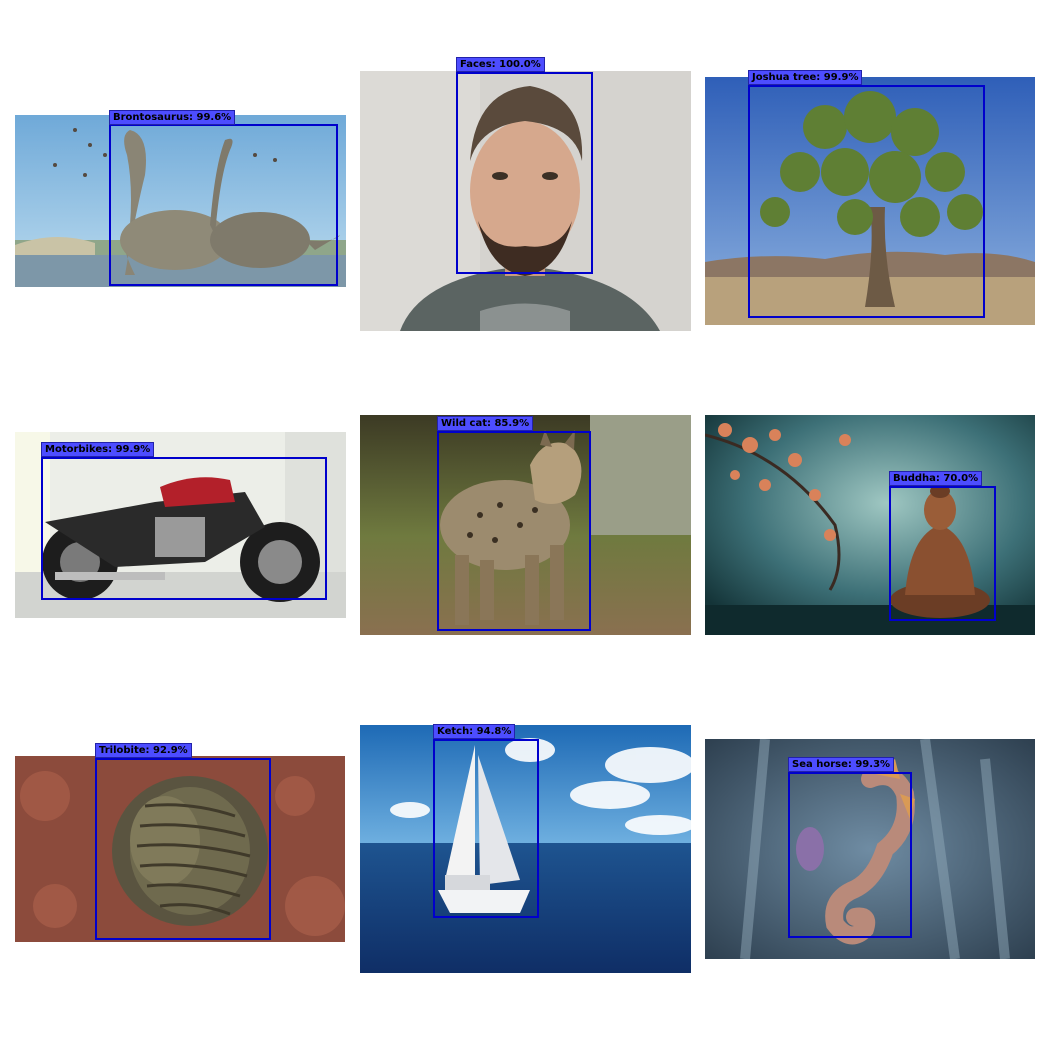  What do you see at coordinates (805, 77) in the screenshot?
I see `label-joshua-tree: Joshua tree: 99.9%` at bounding box center [805, 77].